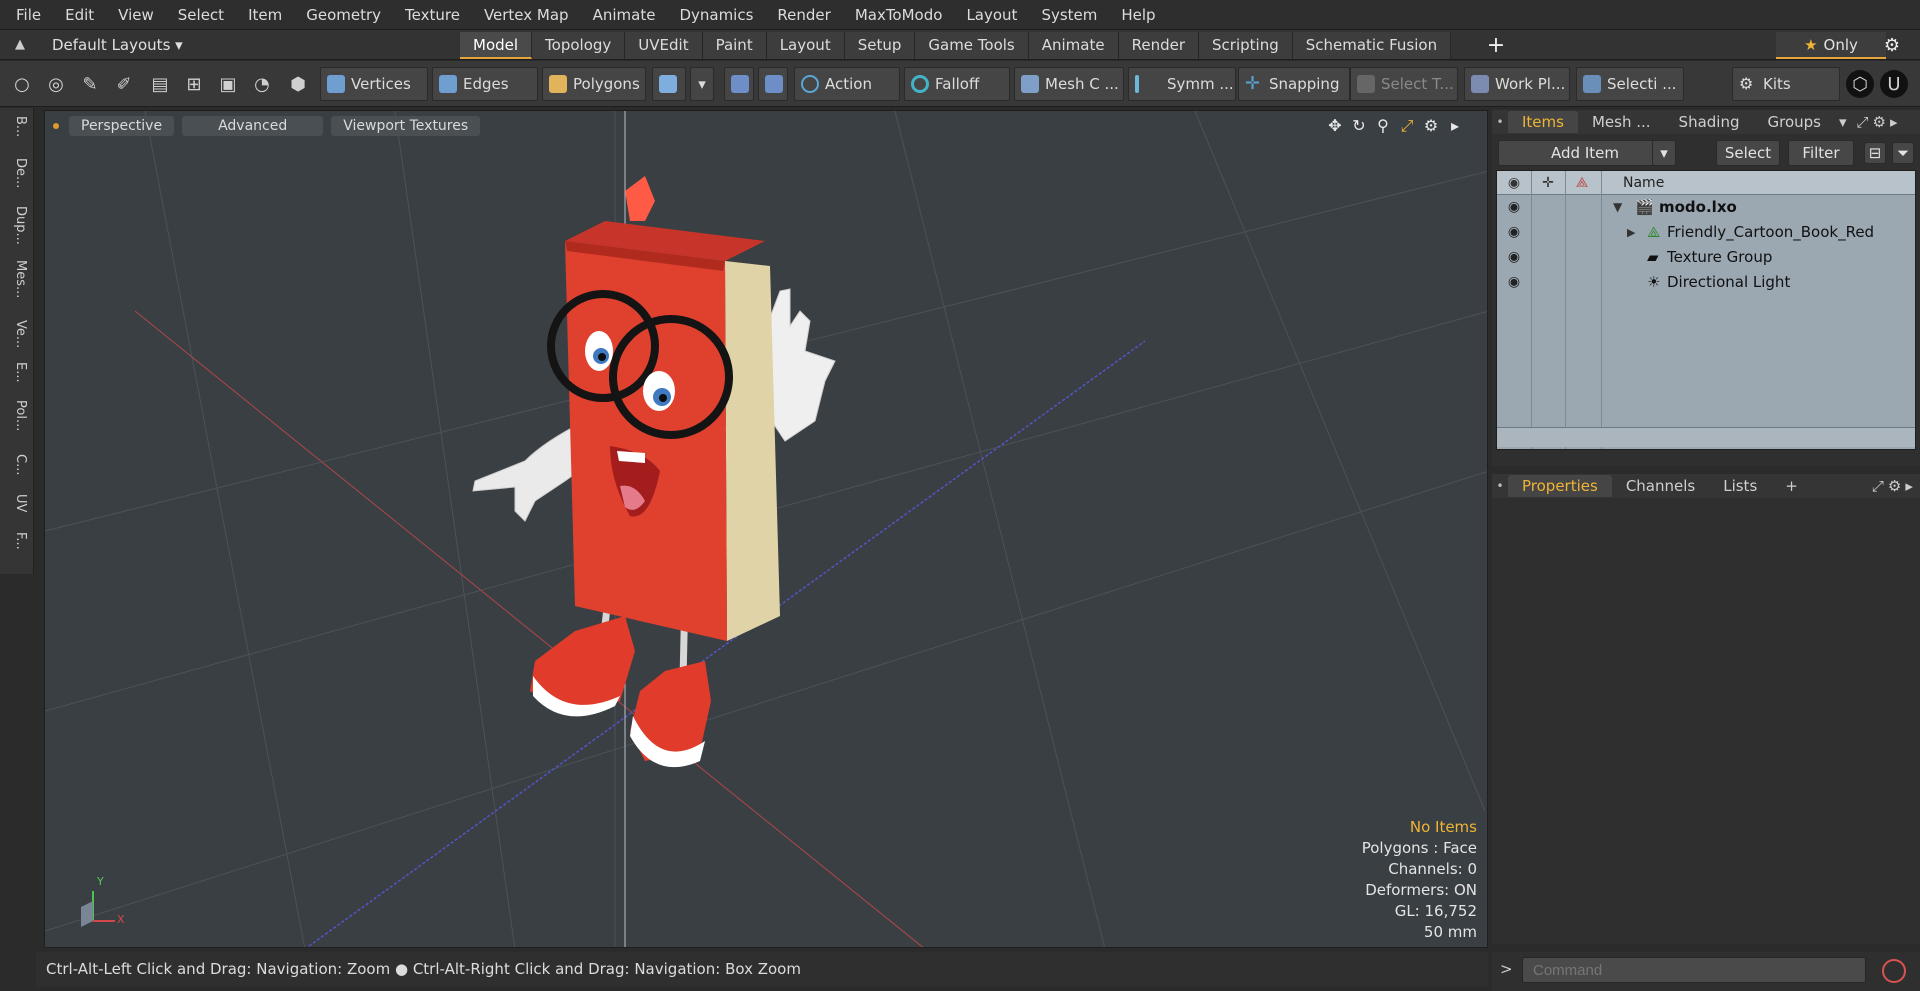 The image size is (1920, 991). I want to click on collapse-up-icon: ▲, so click(20, 45).